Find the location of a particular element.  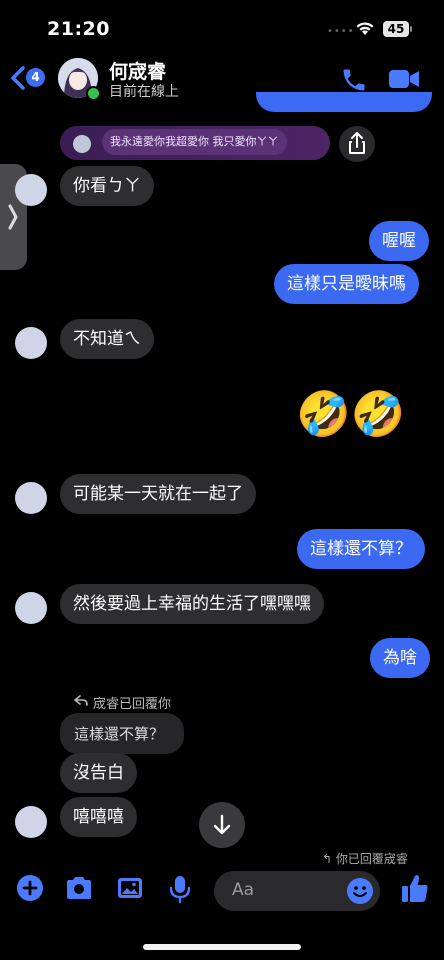

gallery-icon is located at coordinates (130, 888).